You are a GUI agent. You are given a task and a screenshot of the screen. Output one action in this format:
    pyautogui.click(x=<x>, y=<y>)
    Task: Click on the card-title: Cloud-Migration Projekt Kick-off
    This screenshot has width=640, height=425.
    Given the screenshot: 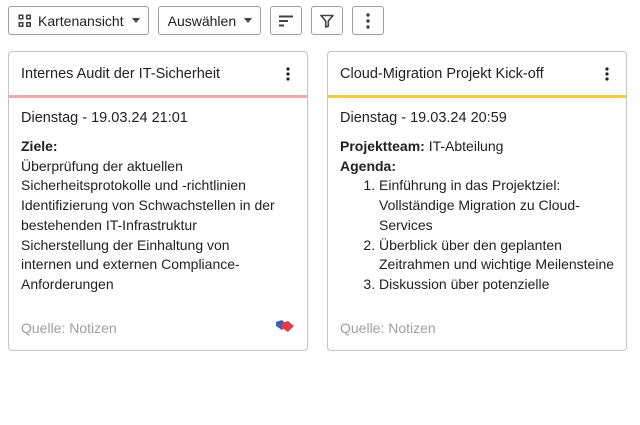 What is the action you would take?
    pyautogui.click(x=442, y=73)
    